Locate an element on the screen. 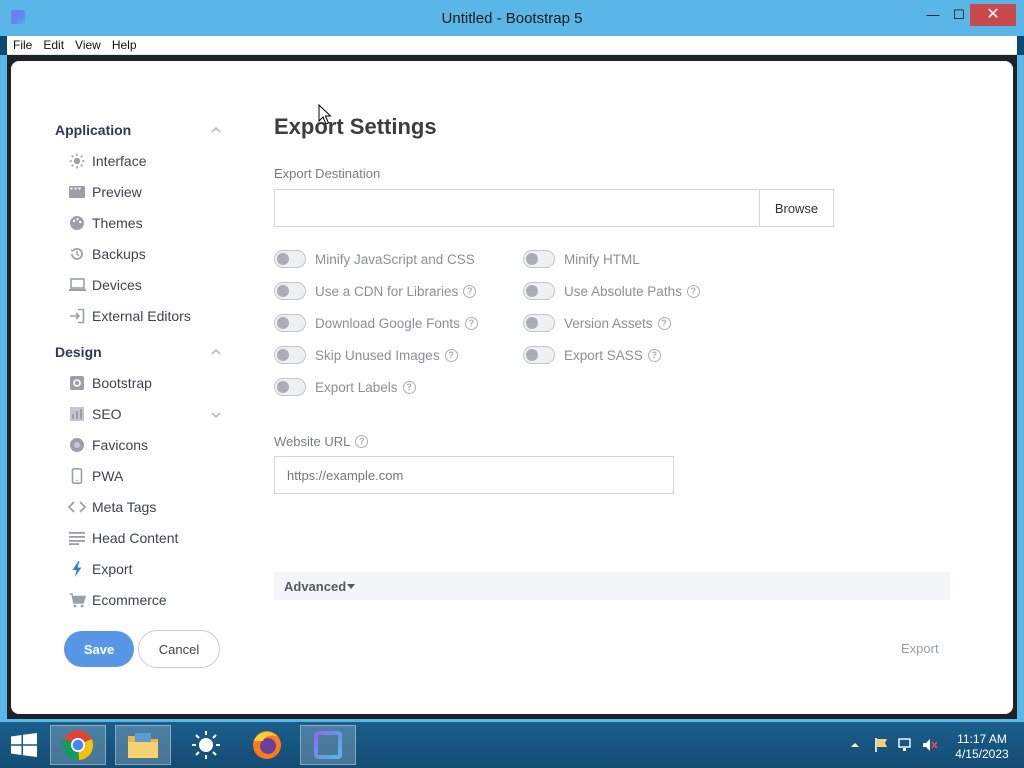 This screenshot has height=768, width=1024. sidebar-item-label: Bootstrap is located at coordinates (122, 383).